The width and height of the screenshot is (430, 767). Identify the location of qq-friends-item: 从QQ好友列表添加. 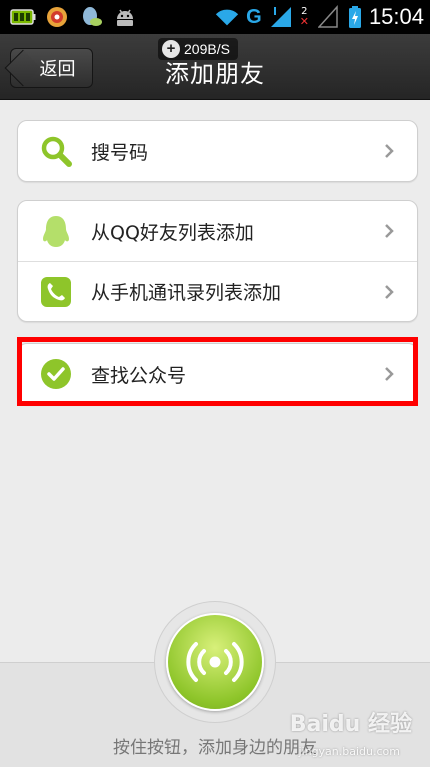
(217, 231).